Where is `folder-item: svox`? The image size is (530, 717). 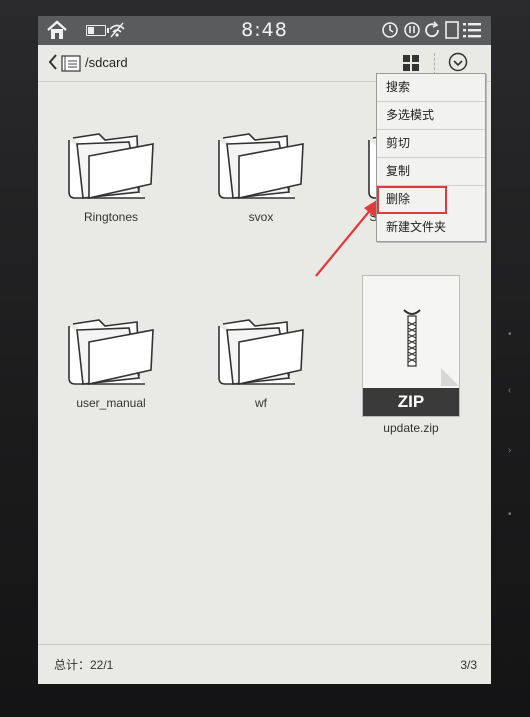
folder-item: svox is located at coordinates (261, 173).